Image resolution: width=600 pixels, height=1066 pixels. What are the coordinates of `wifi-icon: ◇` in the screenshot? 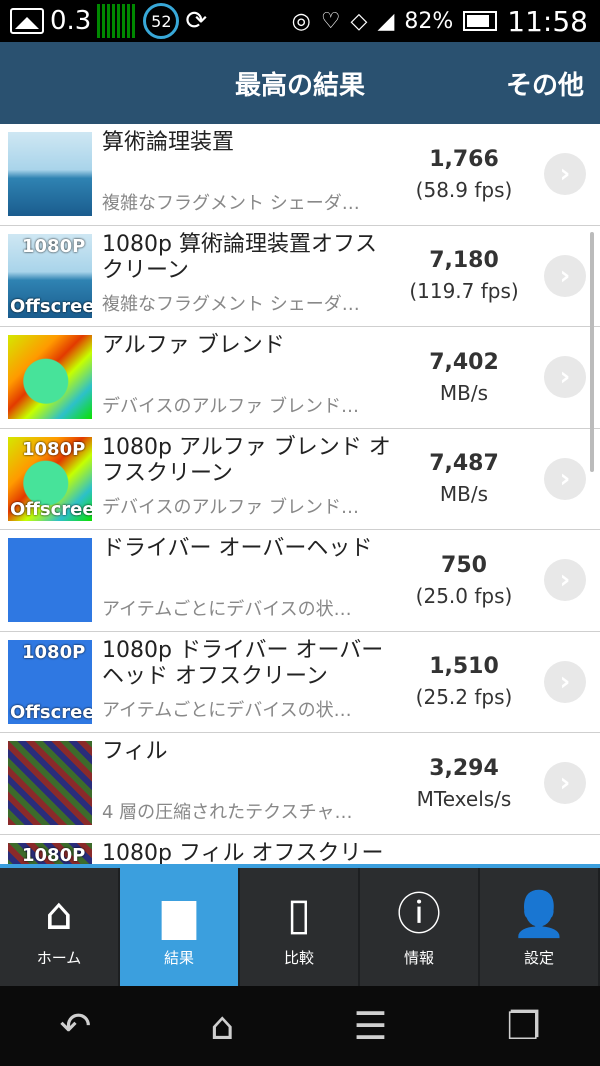 It's located at (359, 21).